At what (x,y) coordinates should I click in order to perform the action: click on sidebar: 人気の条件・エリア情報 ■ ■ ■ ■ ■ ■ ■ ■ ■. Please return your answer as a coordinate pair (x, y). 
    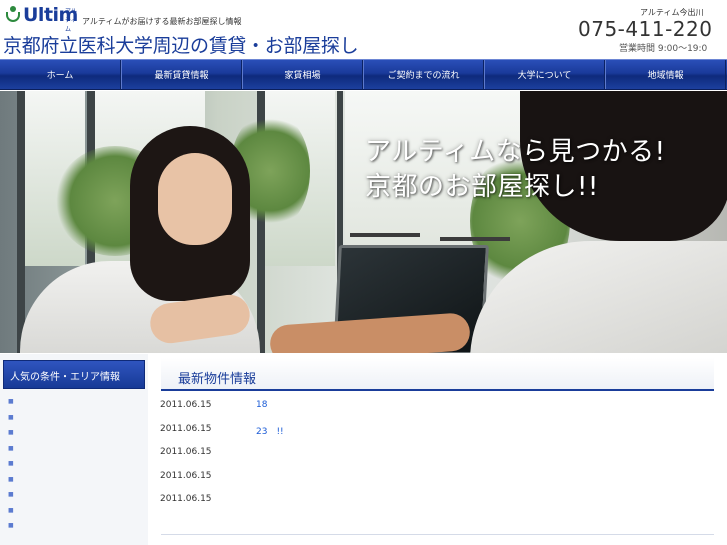
    Looking at the image, I should click on (74, 449).